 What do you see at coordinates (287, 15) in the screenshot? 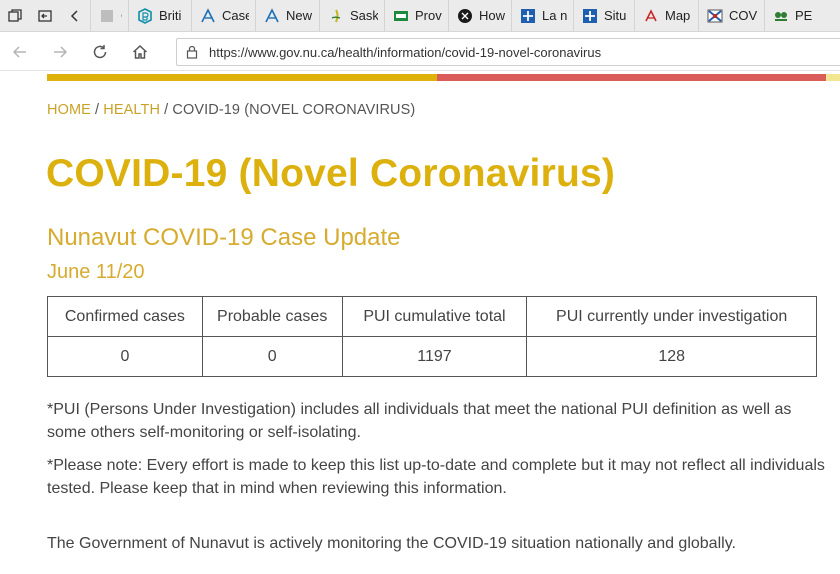
I see `tab: New` at bounding box center [287, 15].